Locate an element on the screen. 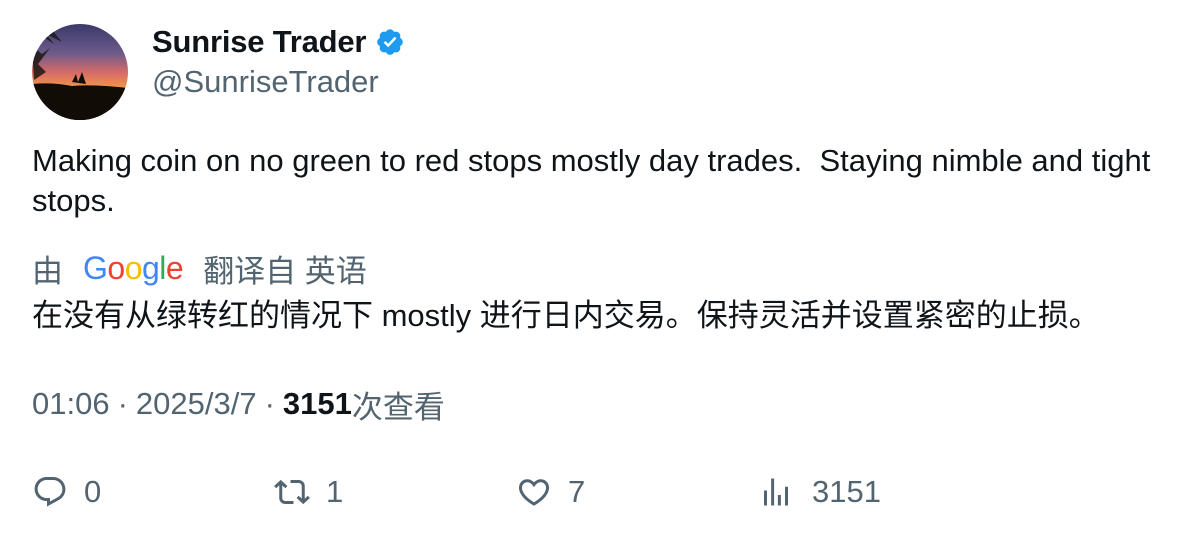  like-icon is located at coordinates (534, 492).